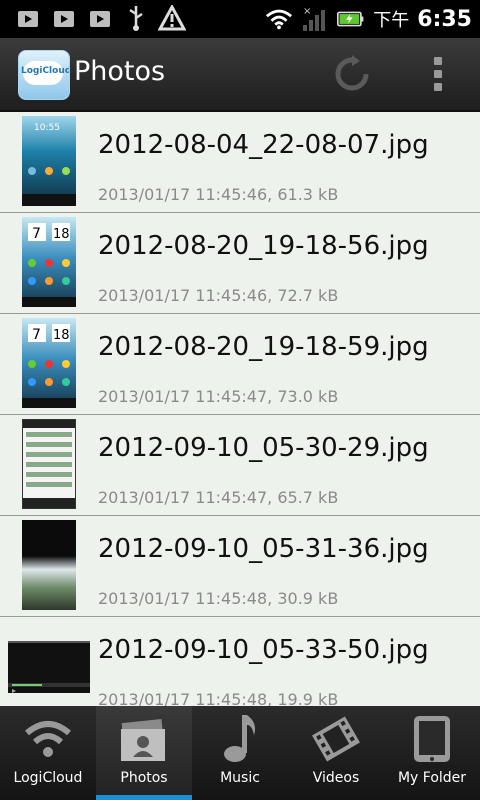  What do you see at coordinates (432, 739) in the screenshot?
I see `tablet-icon` at bounding box center [432, 739].